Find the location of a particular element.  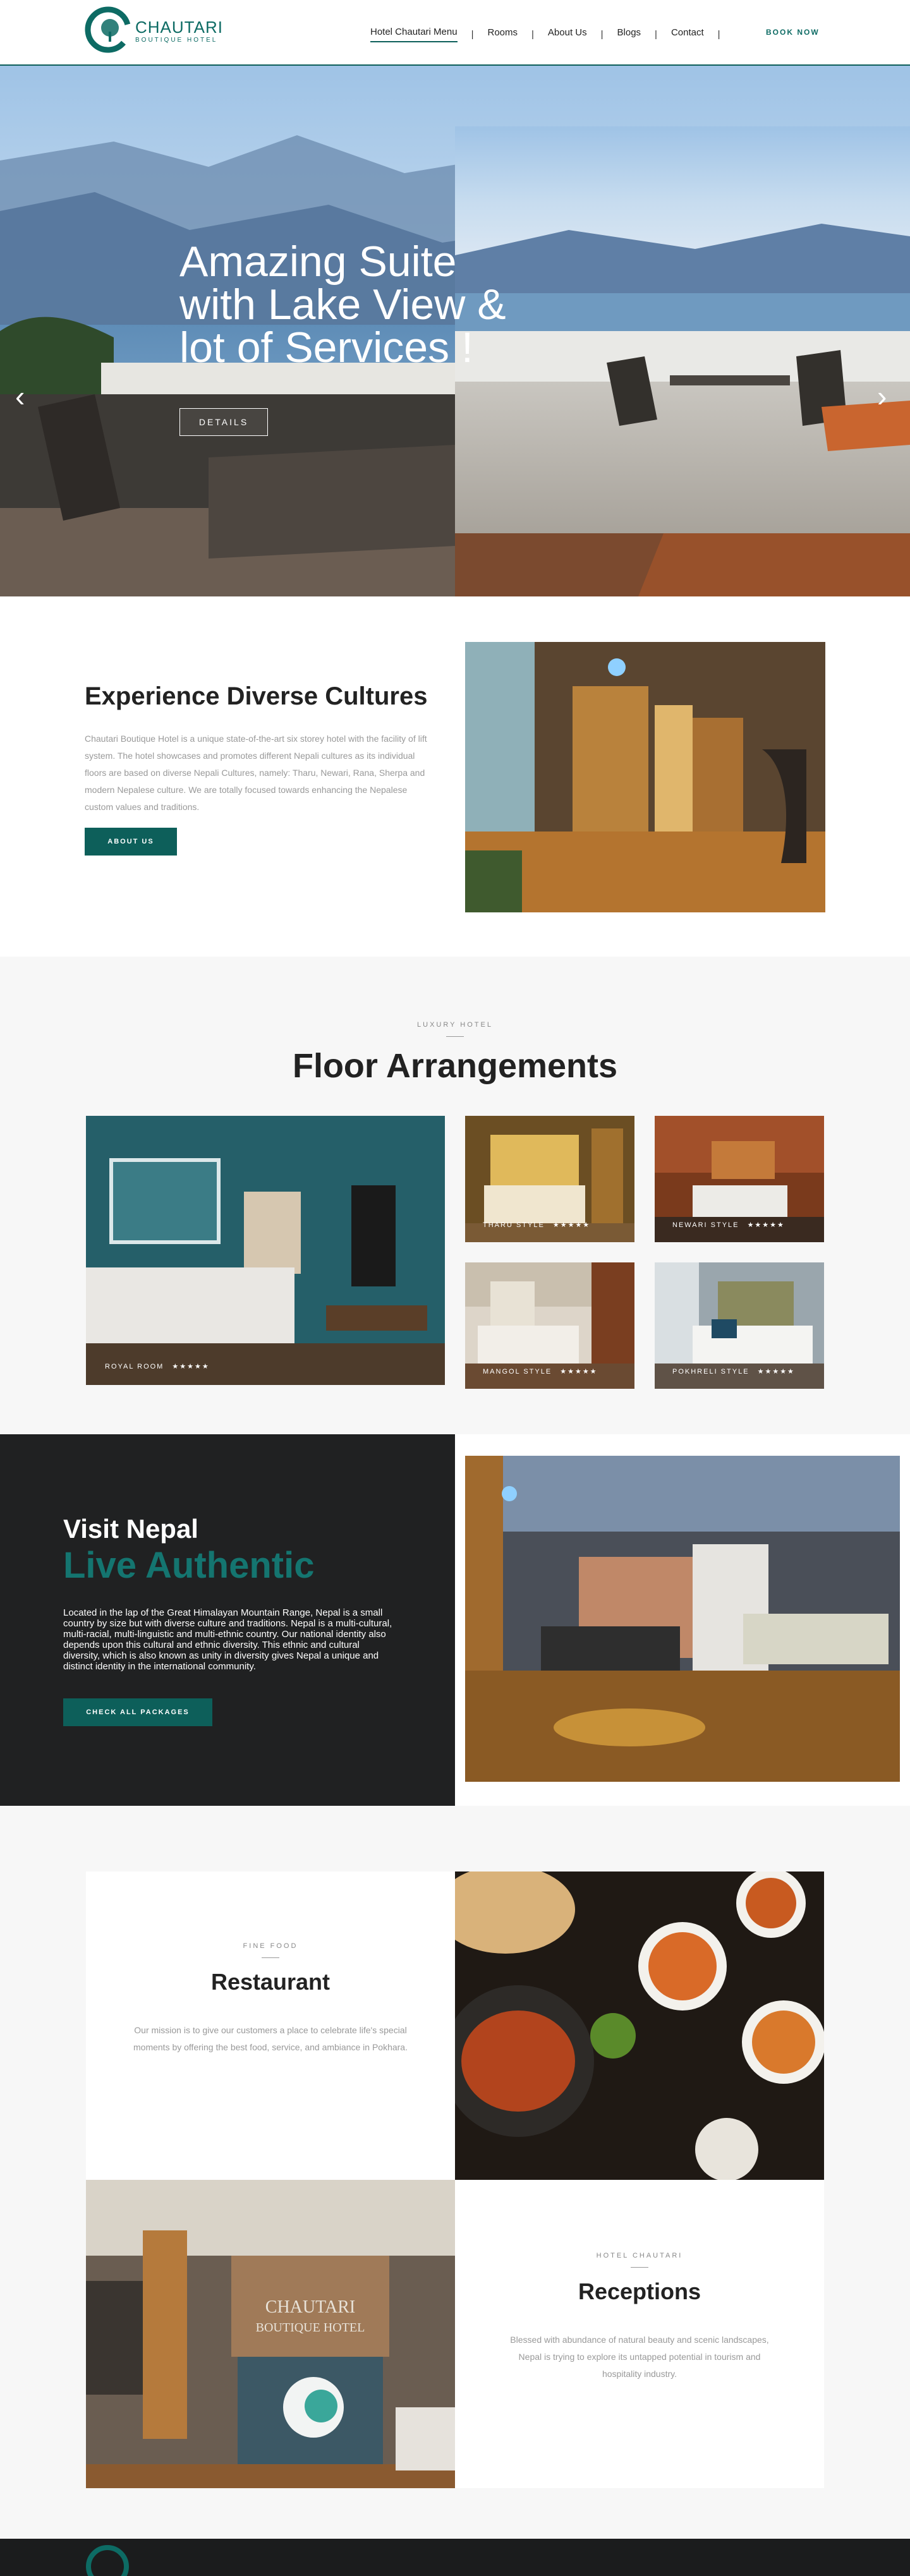

room-name: MANGOL STYLE is located at coordinates (517, 1372).